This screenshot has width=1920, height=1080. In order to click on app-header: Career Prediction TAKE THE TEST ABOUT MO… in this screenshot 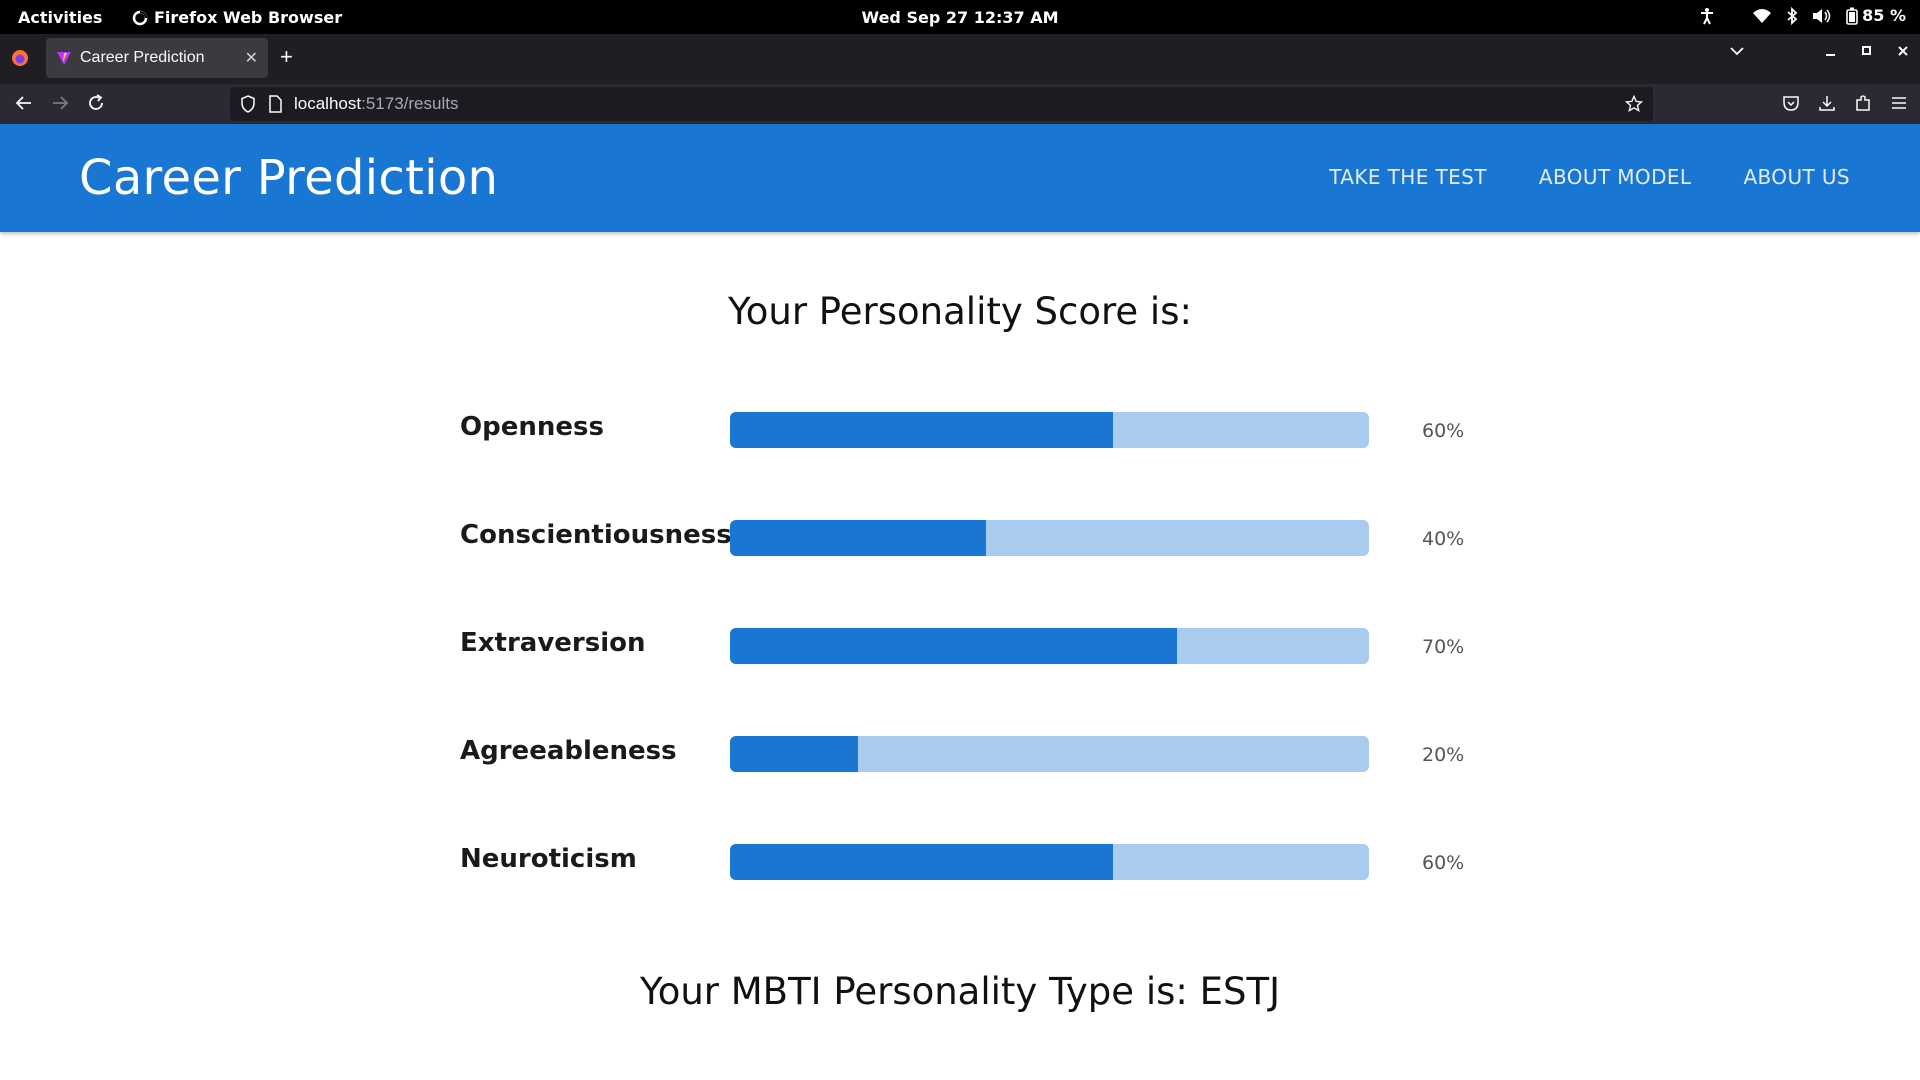, I will do `click(960, 178)`.